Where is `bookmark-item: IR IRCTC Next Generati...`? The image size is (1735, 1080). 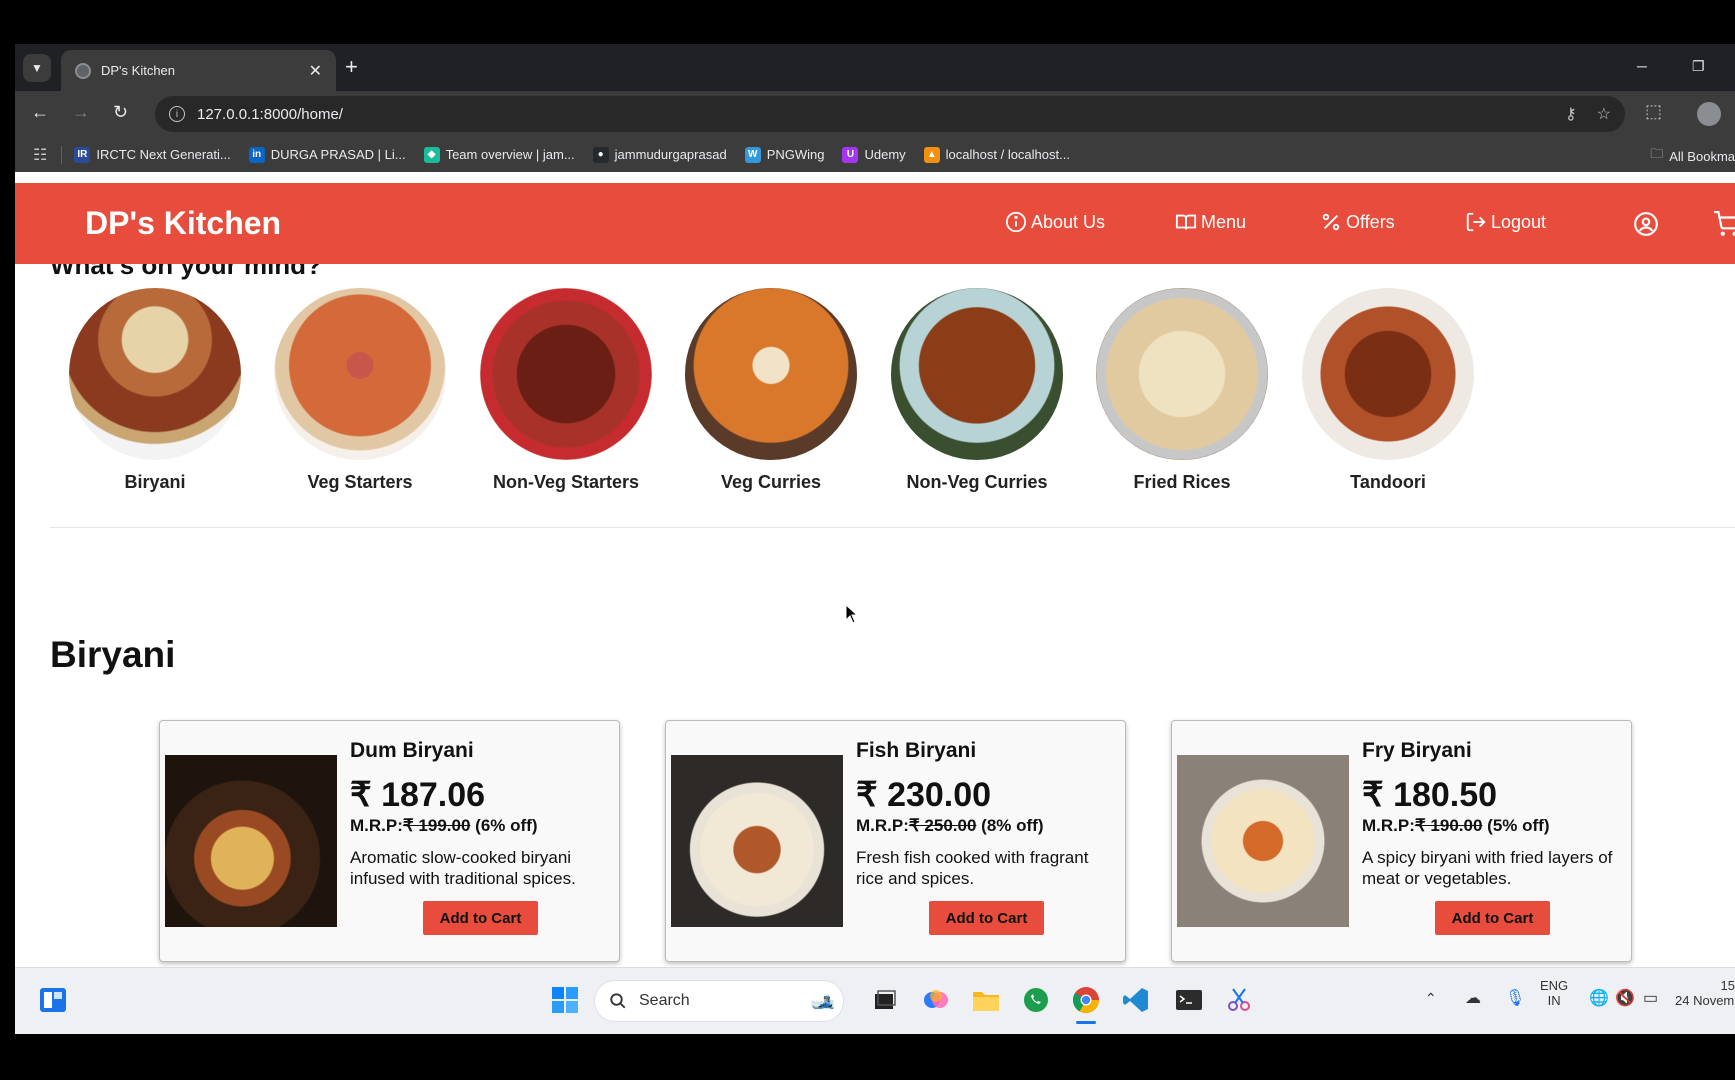
bookmark-item: IR IRCTC Next Generati... is located at coordinates (152, 154).